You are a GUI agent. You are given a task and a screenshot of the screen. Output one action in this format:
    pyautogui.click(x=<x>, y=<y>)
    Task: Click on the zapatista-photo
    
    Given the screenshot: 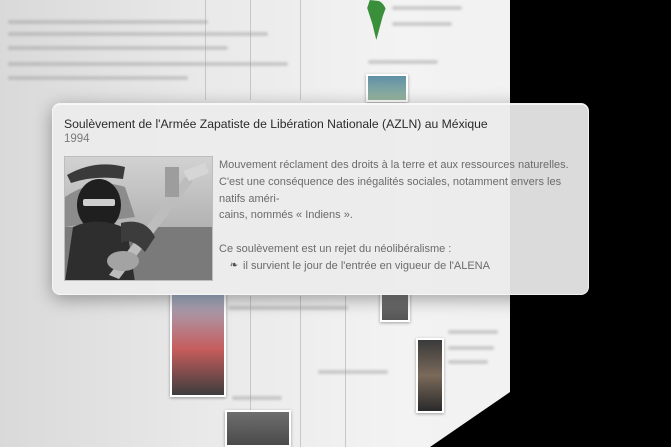 What is the action you would take?
    pyautogui.click(x=138, y=218)
    